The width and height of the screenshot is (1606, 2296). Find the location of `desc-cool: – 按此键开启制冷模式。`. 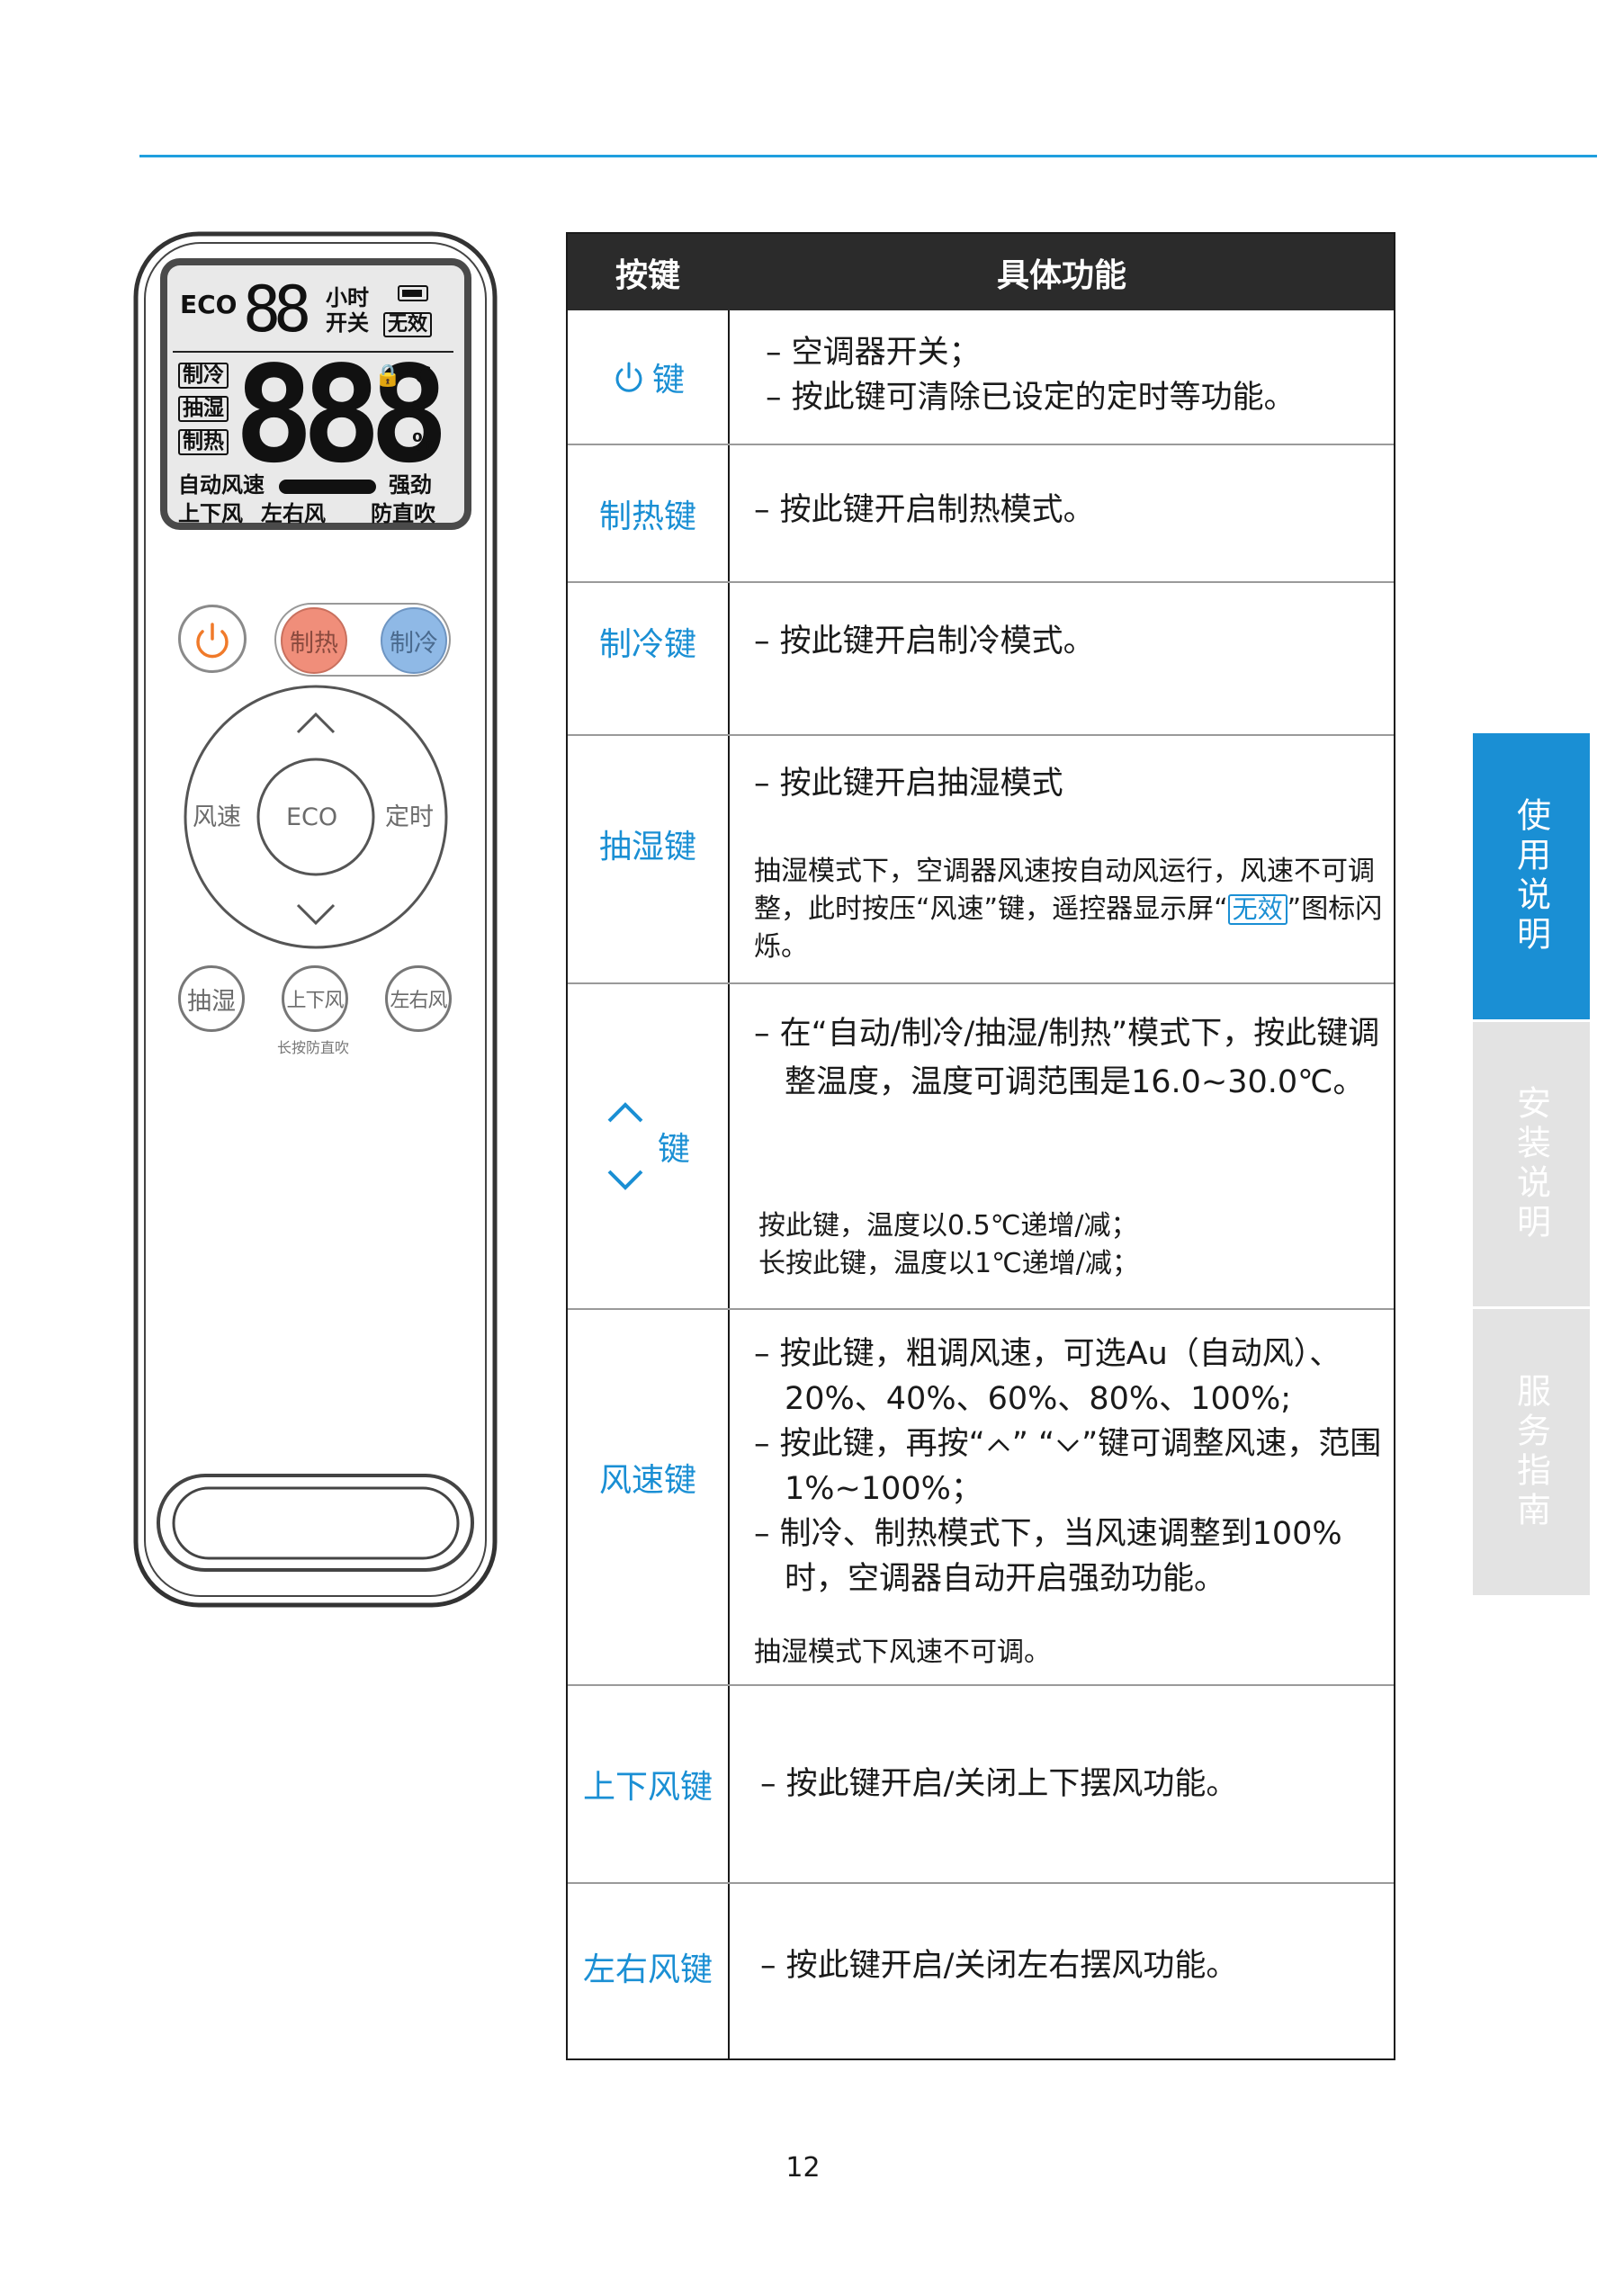

desc-cool: – 按此键开启制冷模式。 is located at coordinates (1070, 641).